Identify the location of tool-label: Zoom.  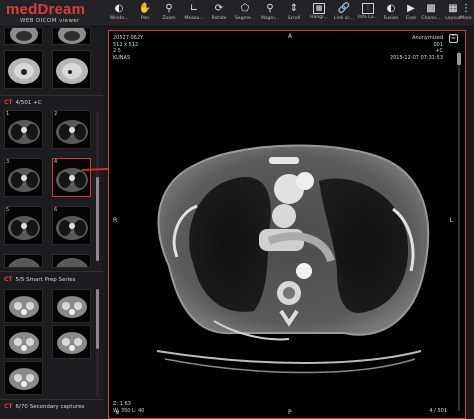
(169, 18).